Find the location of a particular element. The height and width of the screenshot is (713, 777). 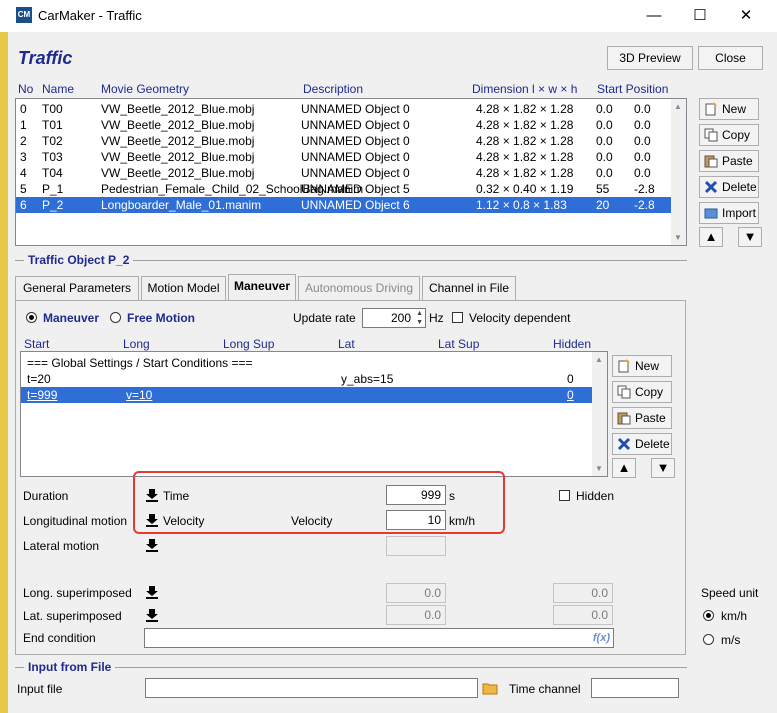

update-rate-label: Update rate is located at coordinates (324, 318).